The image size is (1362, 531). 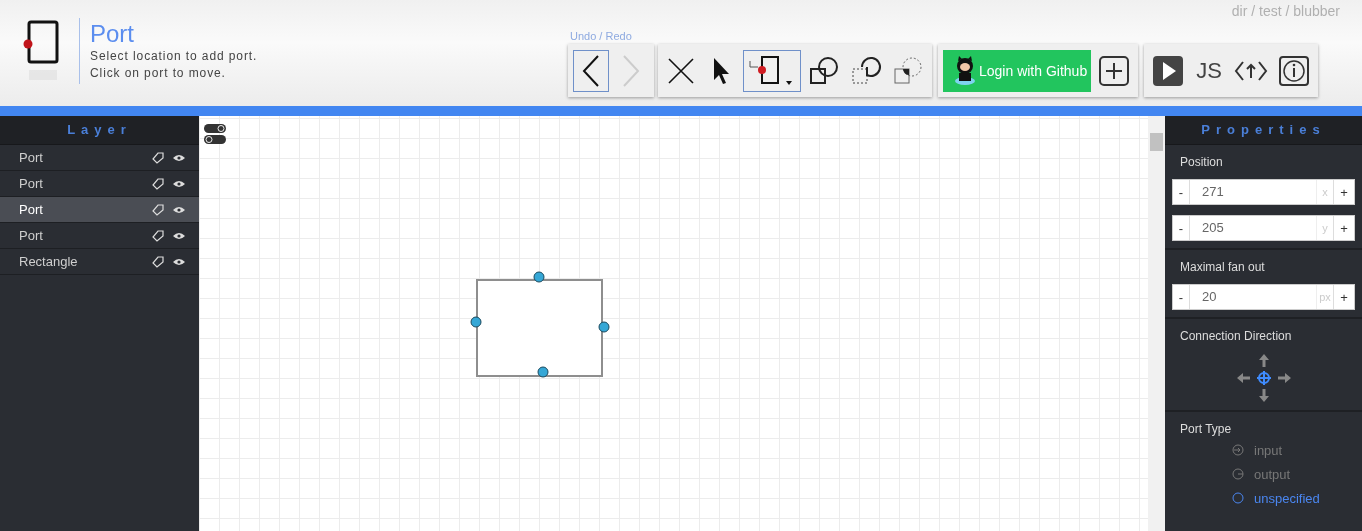 I want to click on delete-icon, so click(x=681, y=70).